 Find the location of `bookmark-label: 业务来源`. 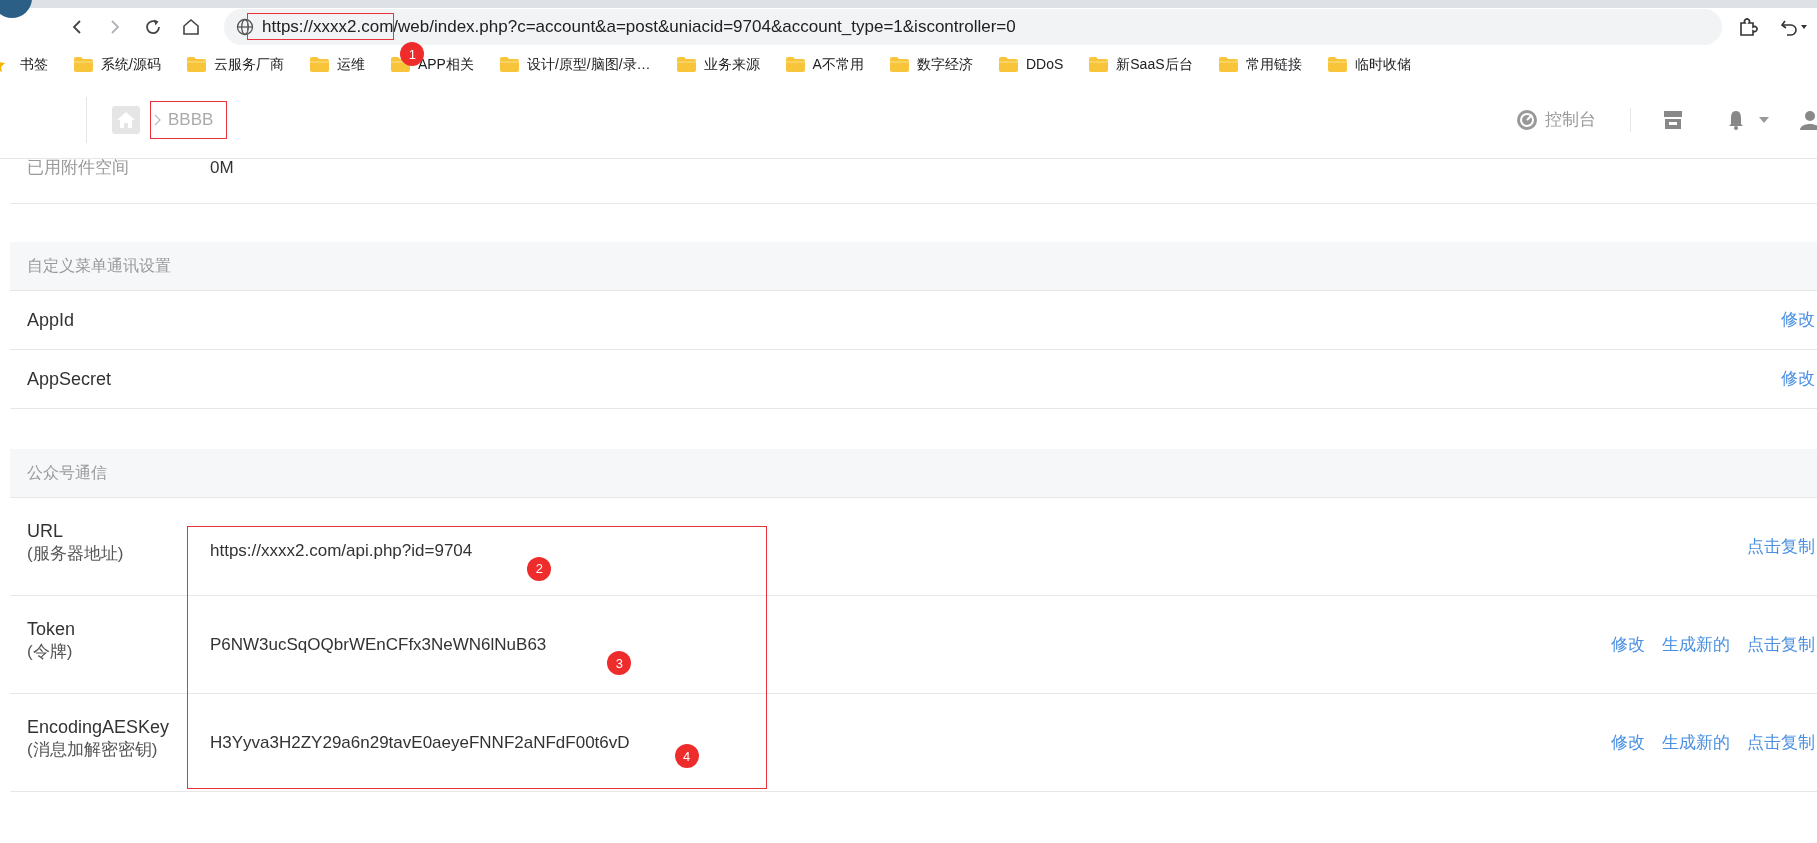

bookmark-label: 业务来源 is located at coordinates (731, 64).